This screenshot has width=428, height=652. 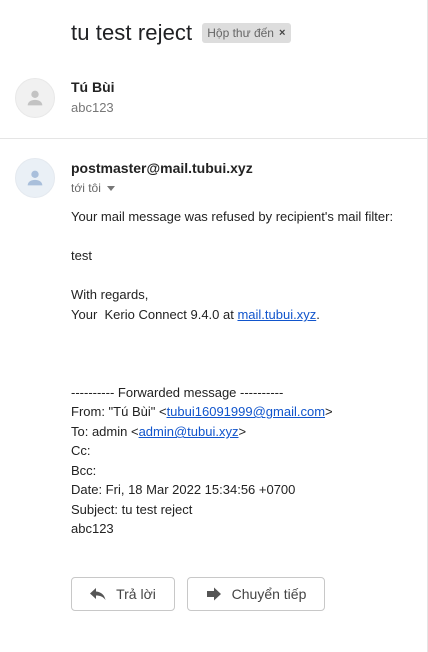 I want to click on forwarded-body: abc123, so click(x=92, y=528).